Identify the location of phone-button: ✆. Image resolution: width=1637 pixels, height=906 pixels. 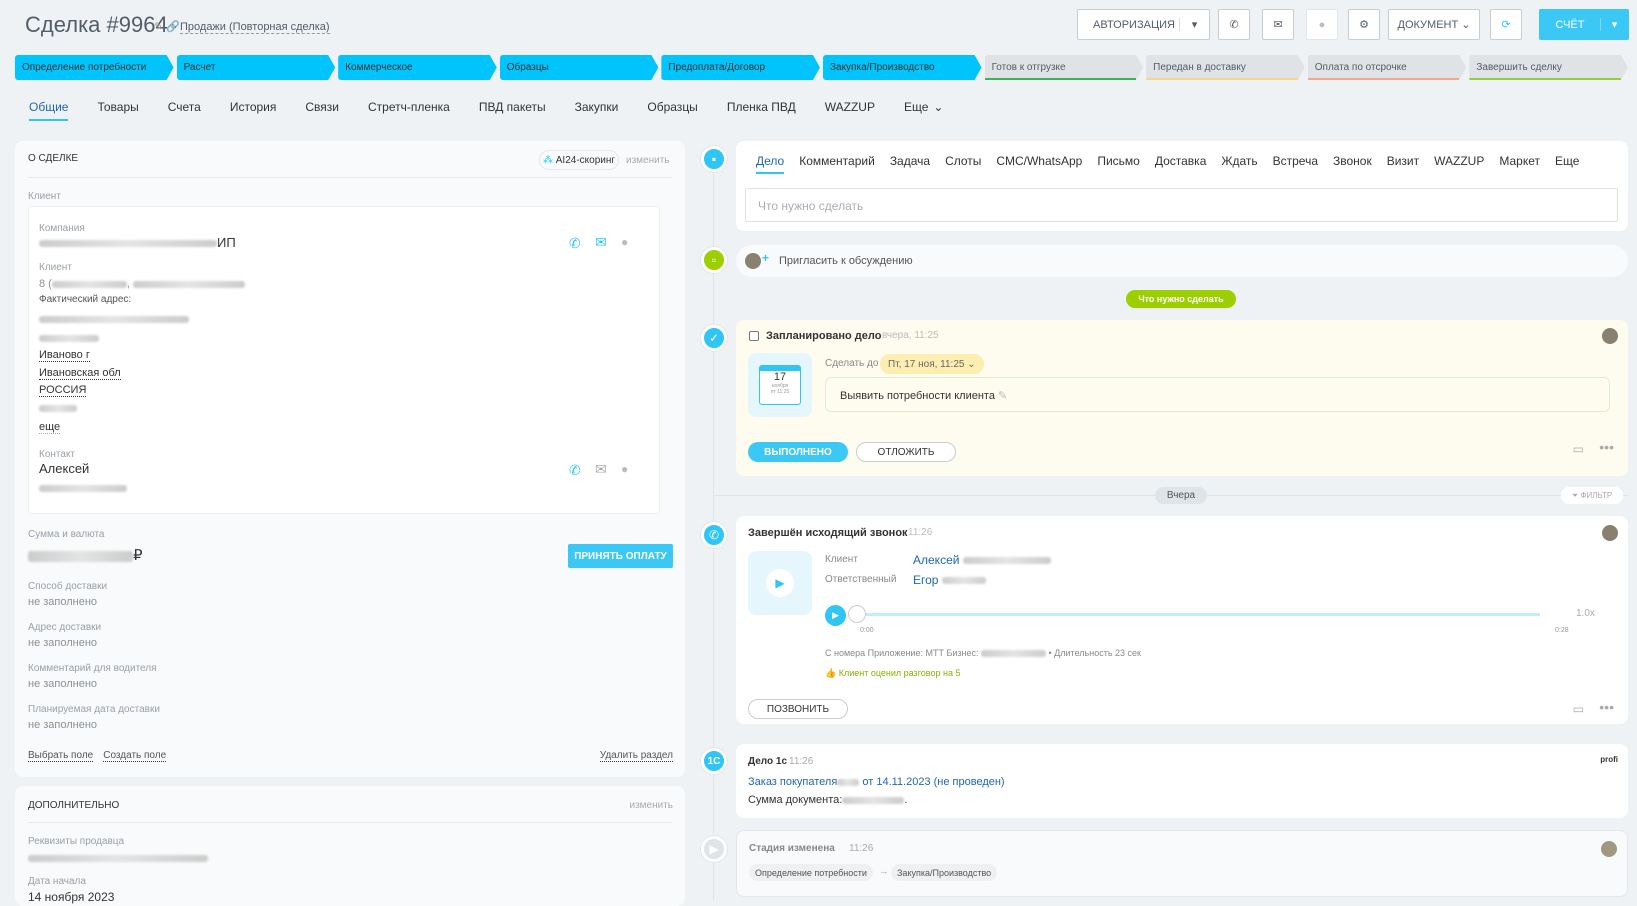
(1234, 24).